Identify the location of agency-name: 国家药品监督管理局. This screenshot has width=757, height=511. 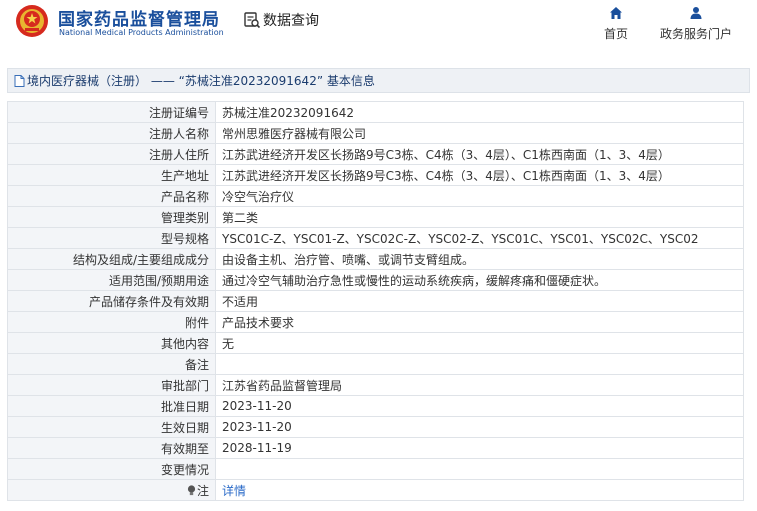
(139, 20).